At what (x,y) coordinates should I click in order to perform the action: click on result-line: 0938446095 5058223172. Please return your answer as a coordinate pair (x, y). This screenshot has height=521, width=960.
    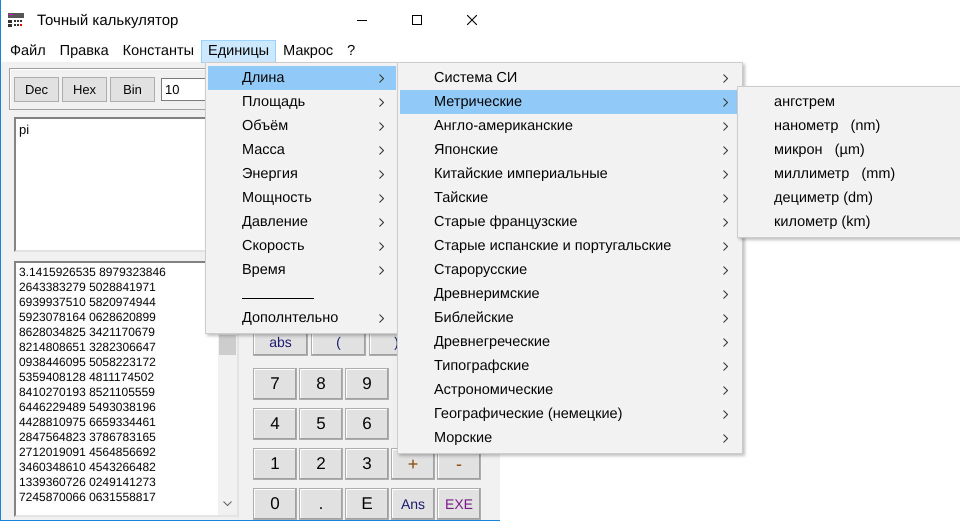
    Looking at the image, I should click on (88, 362).